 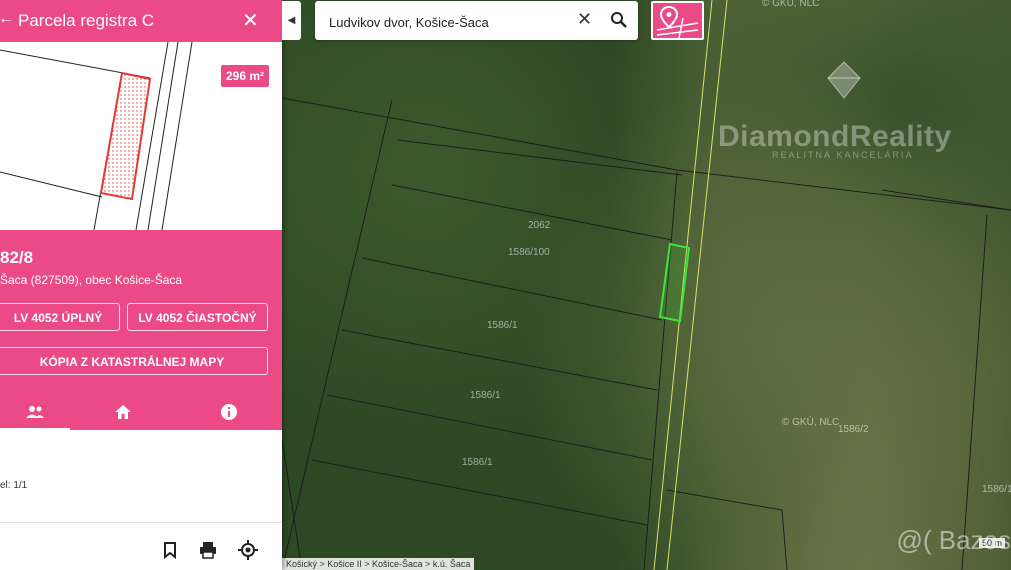 I want to click on watermark-text: DiamondReality, so click(x=835, y=136).